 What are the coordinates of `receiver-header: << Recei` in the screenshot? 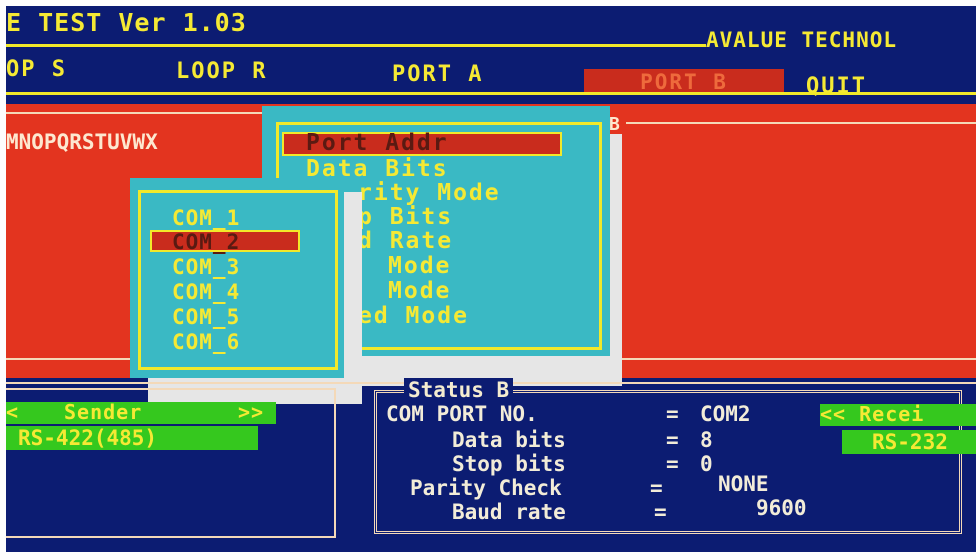 It's located at (872, 414).